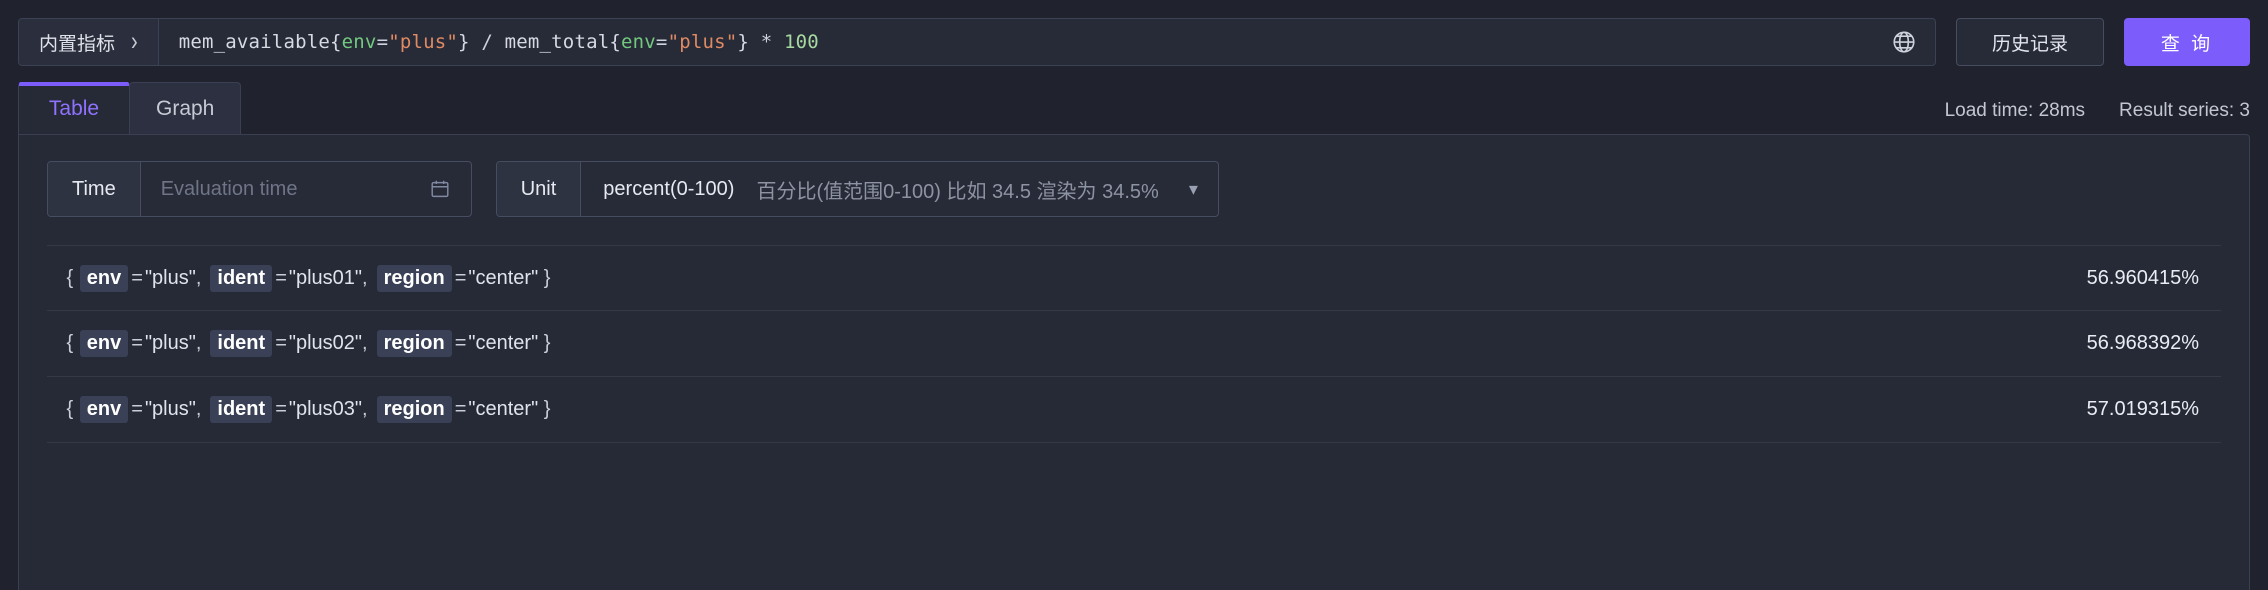 This screenshot has height=590, width=2268. I want to click on calendar-icon, so click(440, 189).